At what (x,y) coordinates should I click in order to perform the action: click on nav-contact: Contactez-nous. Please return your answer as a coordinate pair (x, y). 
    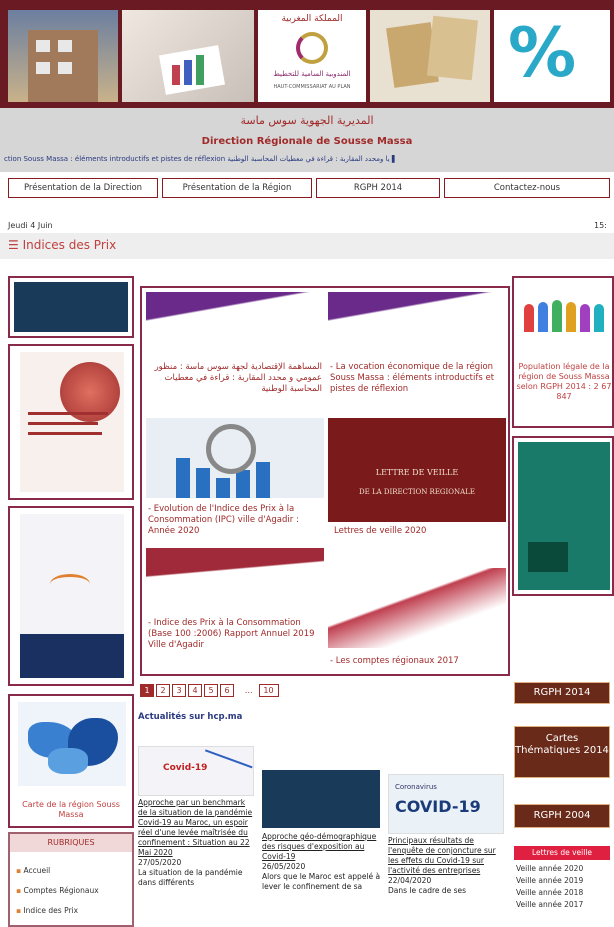
    Looking at the image, I should click on (527, 188).